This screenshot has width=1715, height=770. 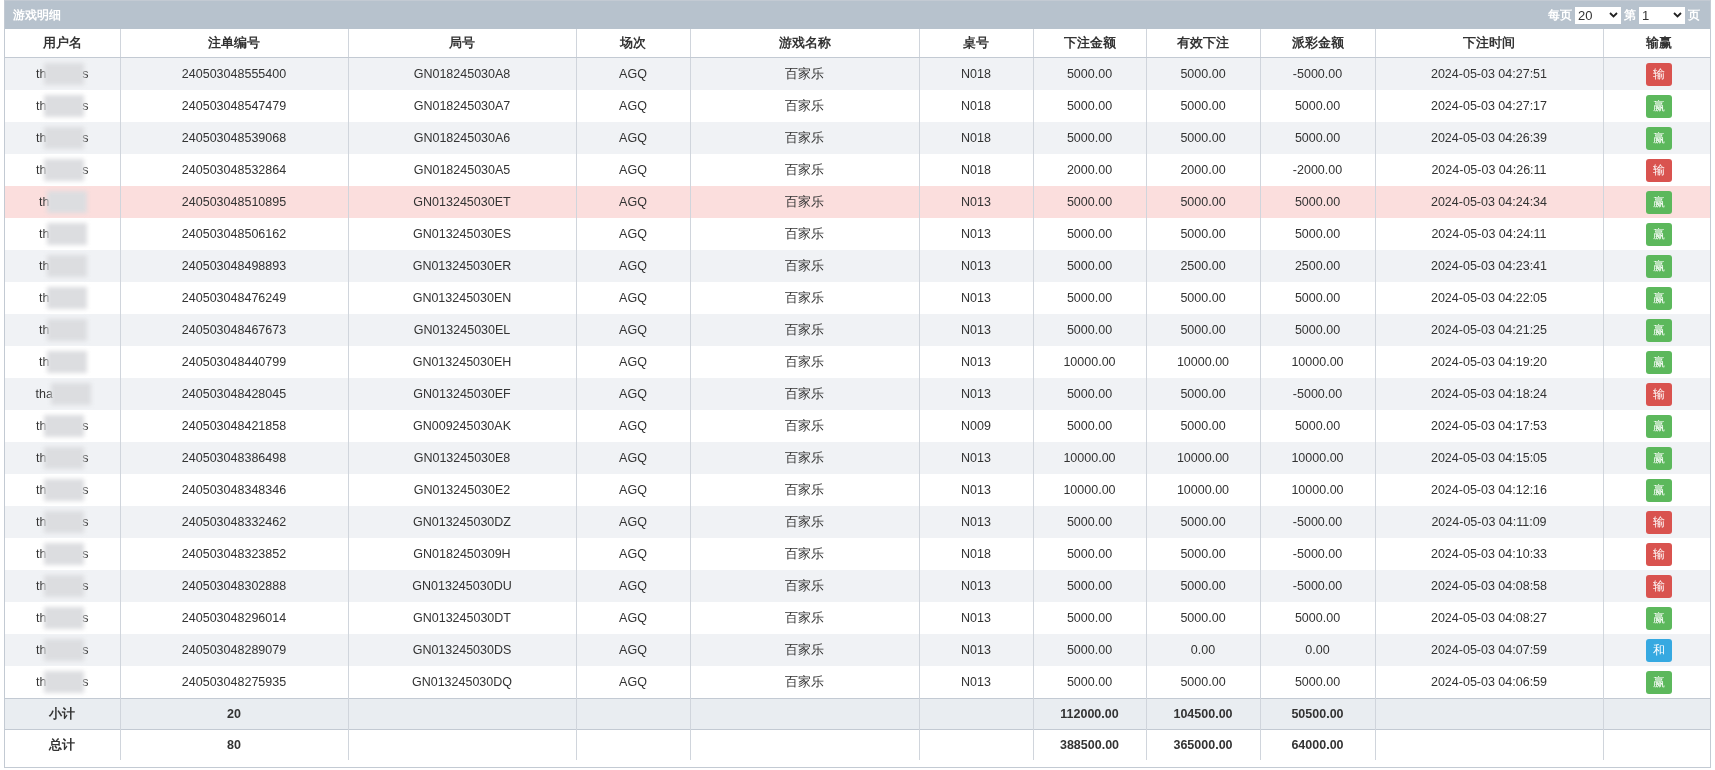 What do you see at coordinates (37, 15) in the screenshot?
I see `panel-title: 游戏明细` at bounding box center [37, 15].